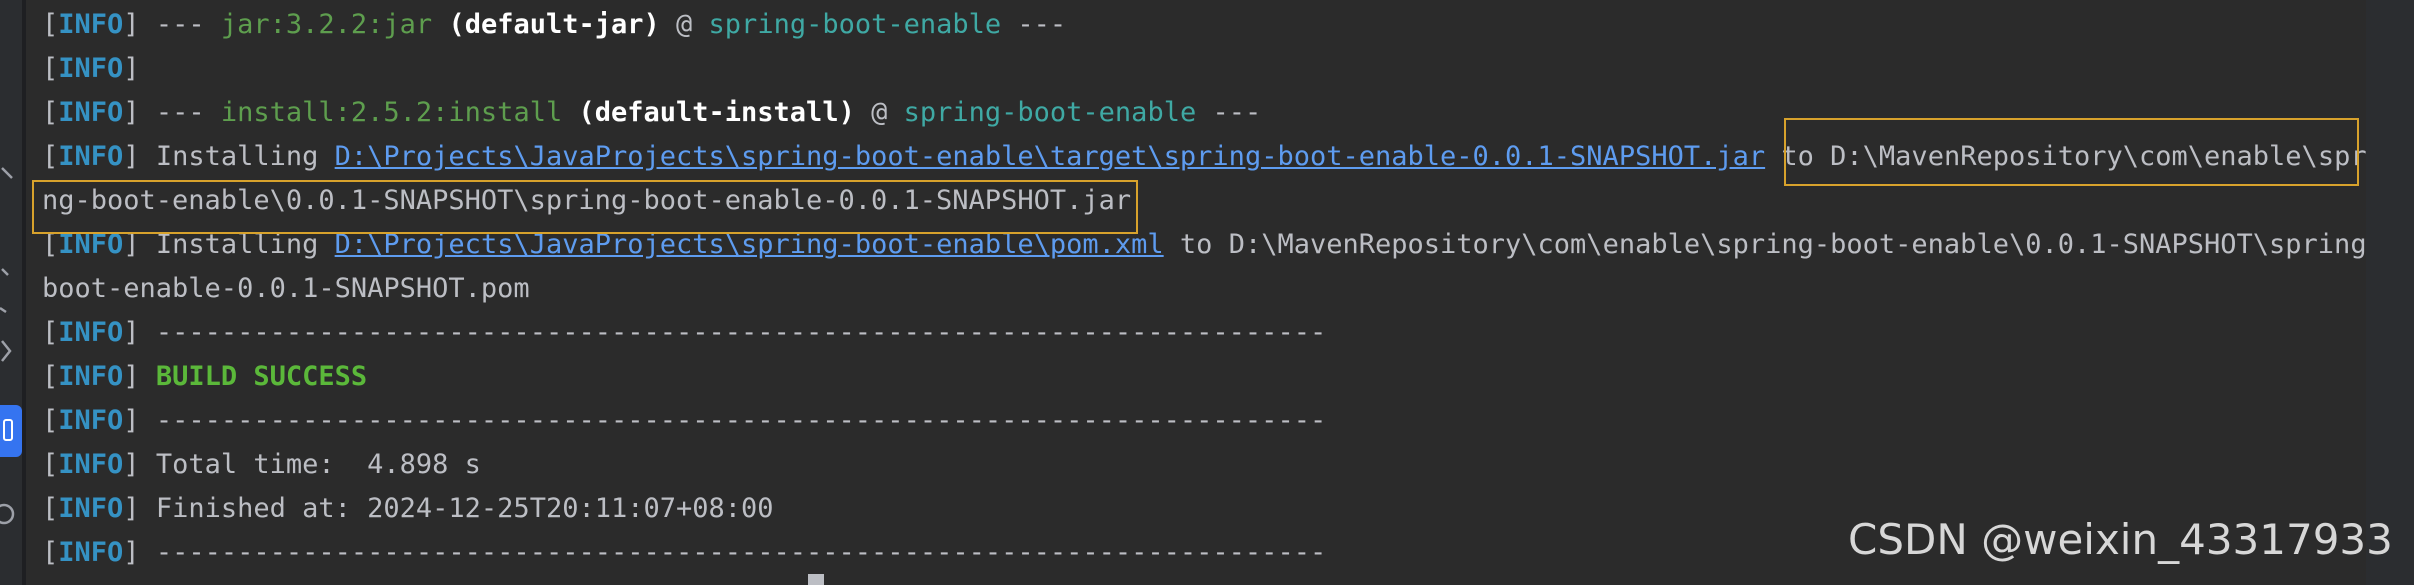 This screenshot has width=2414, height=585. Describe the element at coordinates (9, 270) in the screenshot. I see `arrow-icon` at that location.